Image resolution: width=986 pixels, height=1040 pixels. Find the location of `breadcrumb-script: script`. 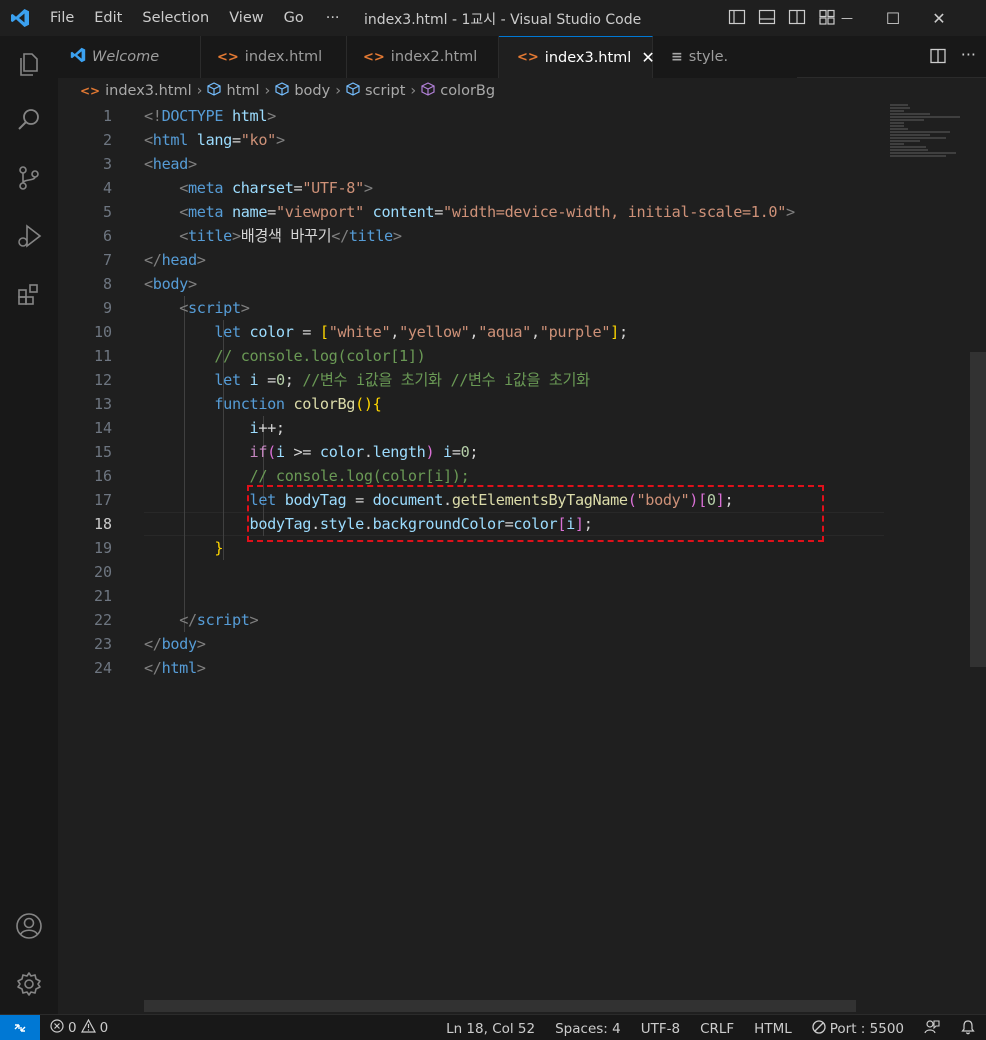

breadcrumb-script: script is located at coordinates (375, 91).